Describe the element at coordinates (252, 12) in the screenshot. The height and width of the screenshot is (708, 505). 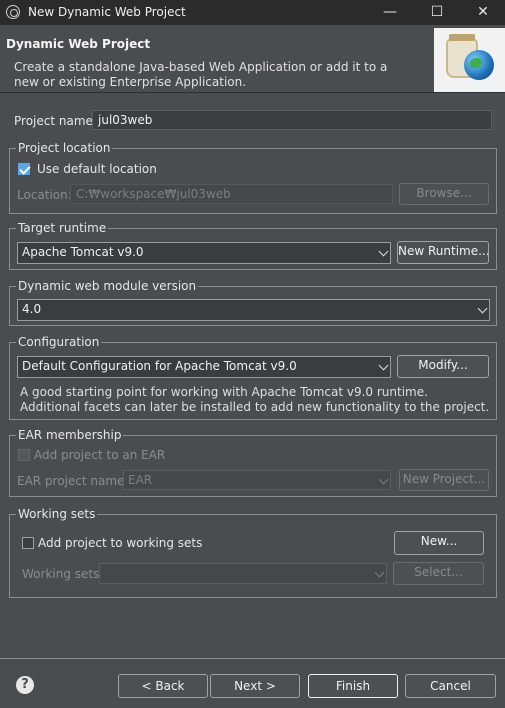
I see `title-bar: New Dynamic Web Project — ☐ ✕` at that location.